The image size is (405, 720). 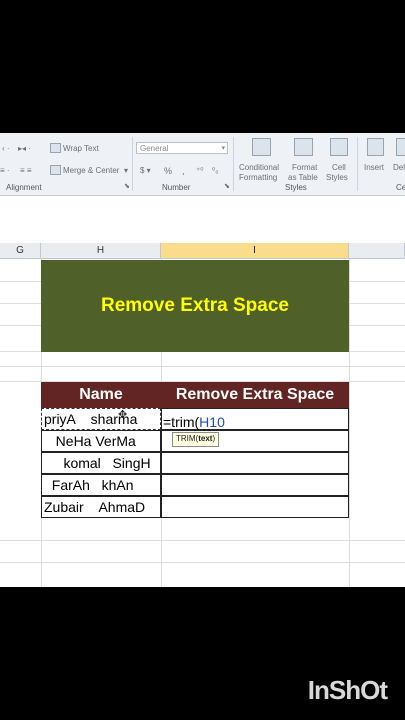 I want to click on header-cell-result: Remove Extra Space, so click(x=255, y=395).